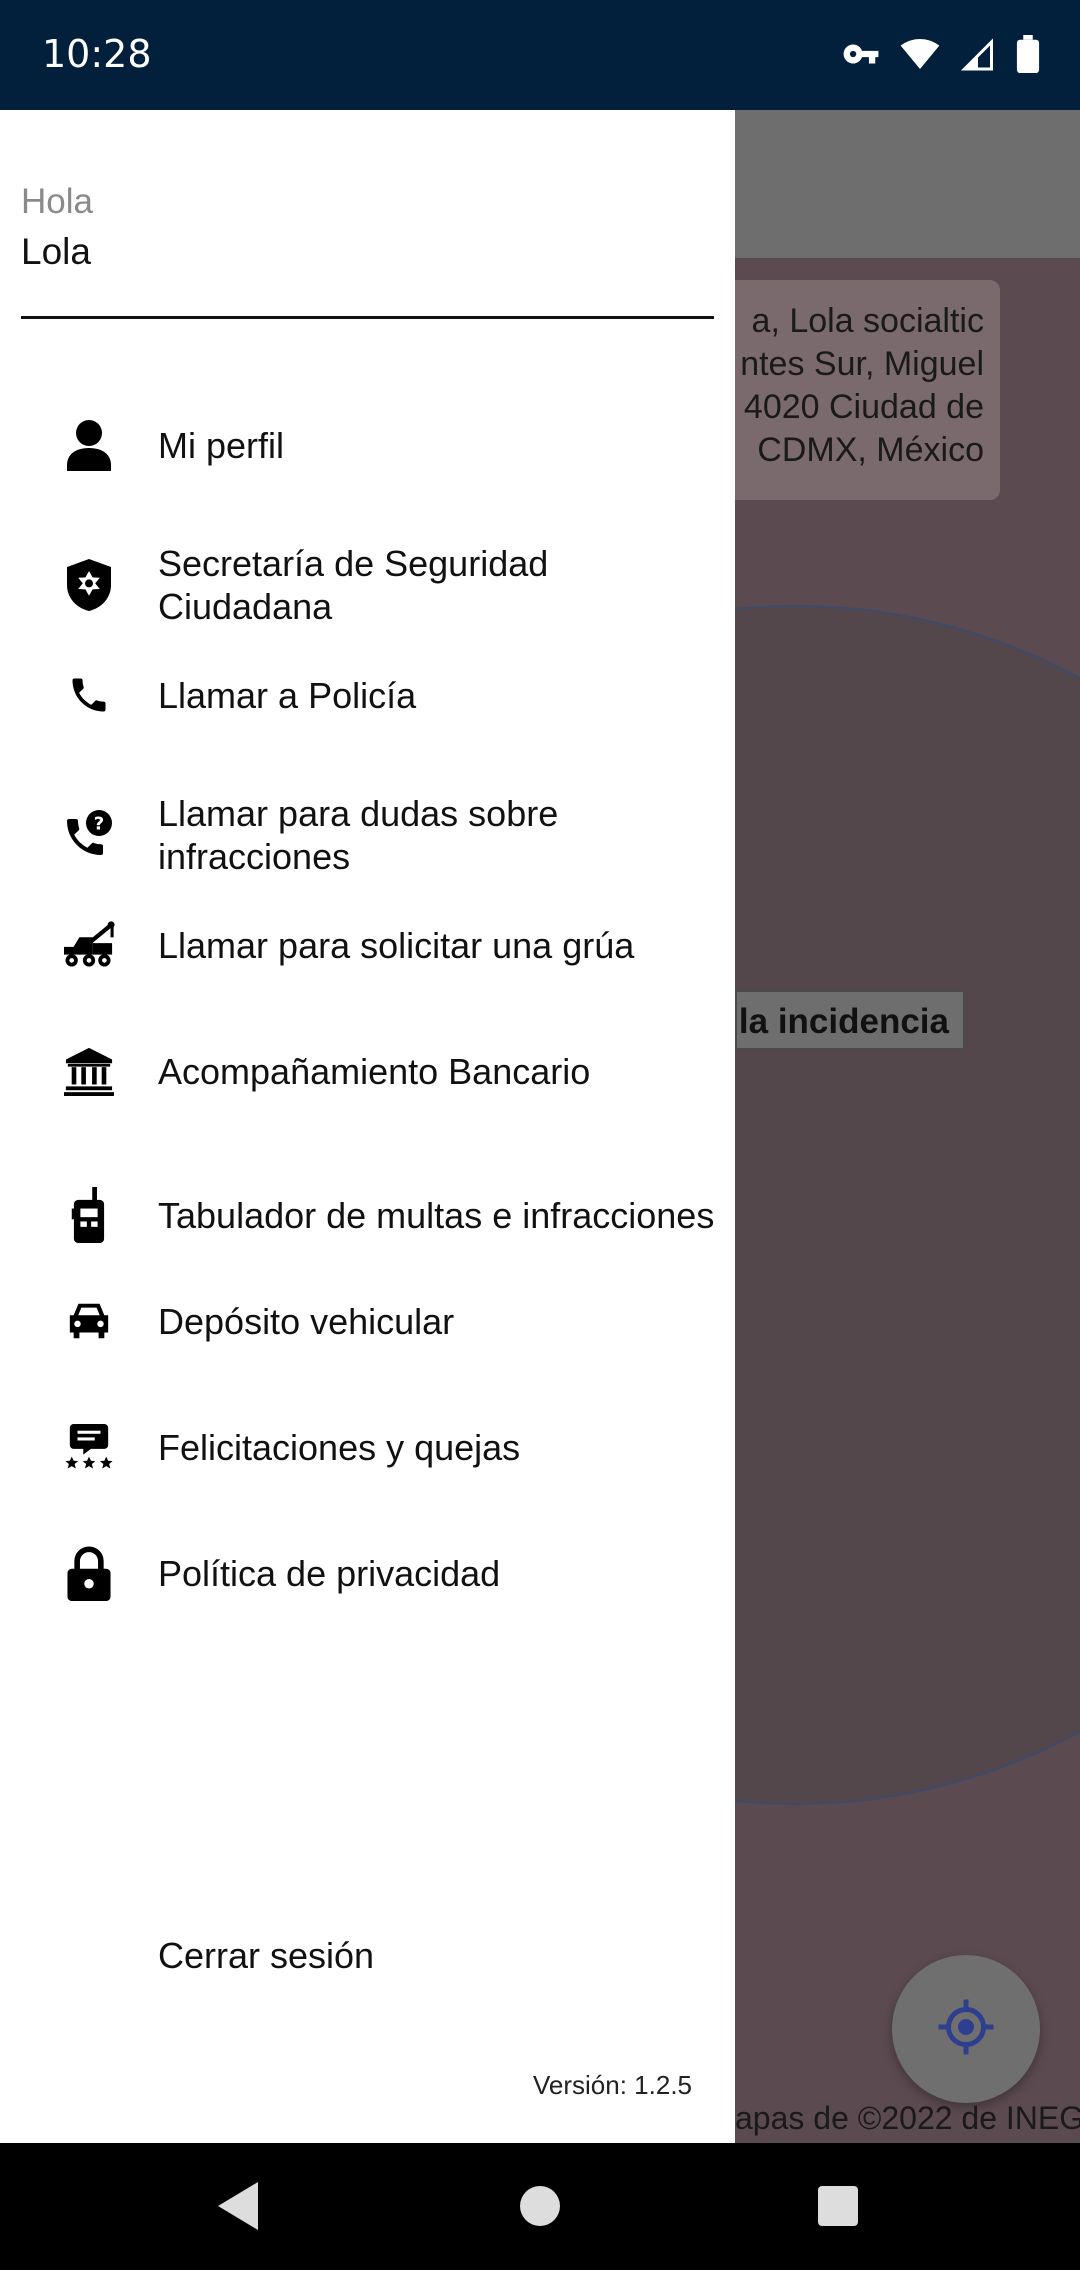 This screenshot has width=1080, height=2270. Describe the element at coordinates (941, 56) in the screenshot. I see `status-icons` at that location.